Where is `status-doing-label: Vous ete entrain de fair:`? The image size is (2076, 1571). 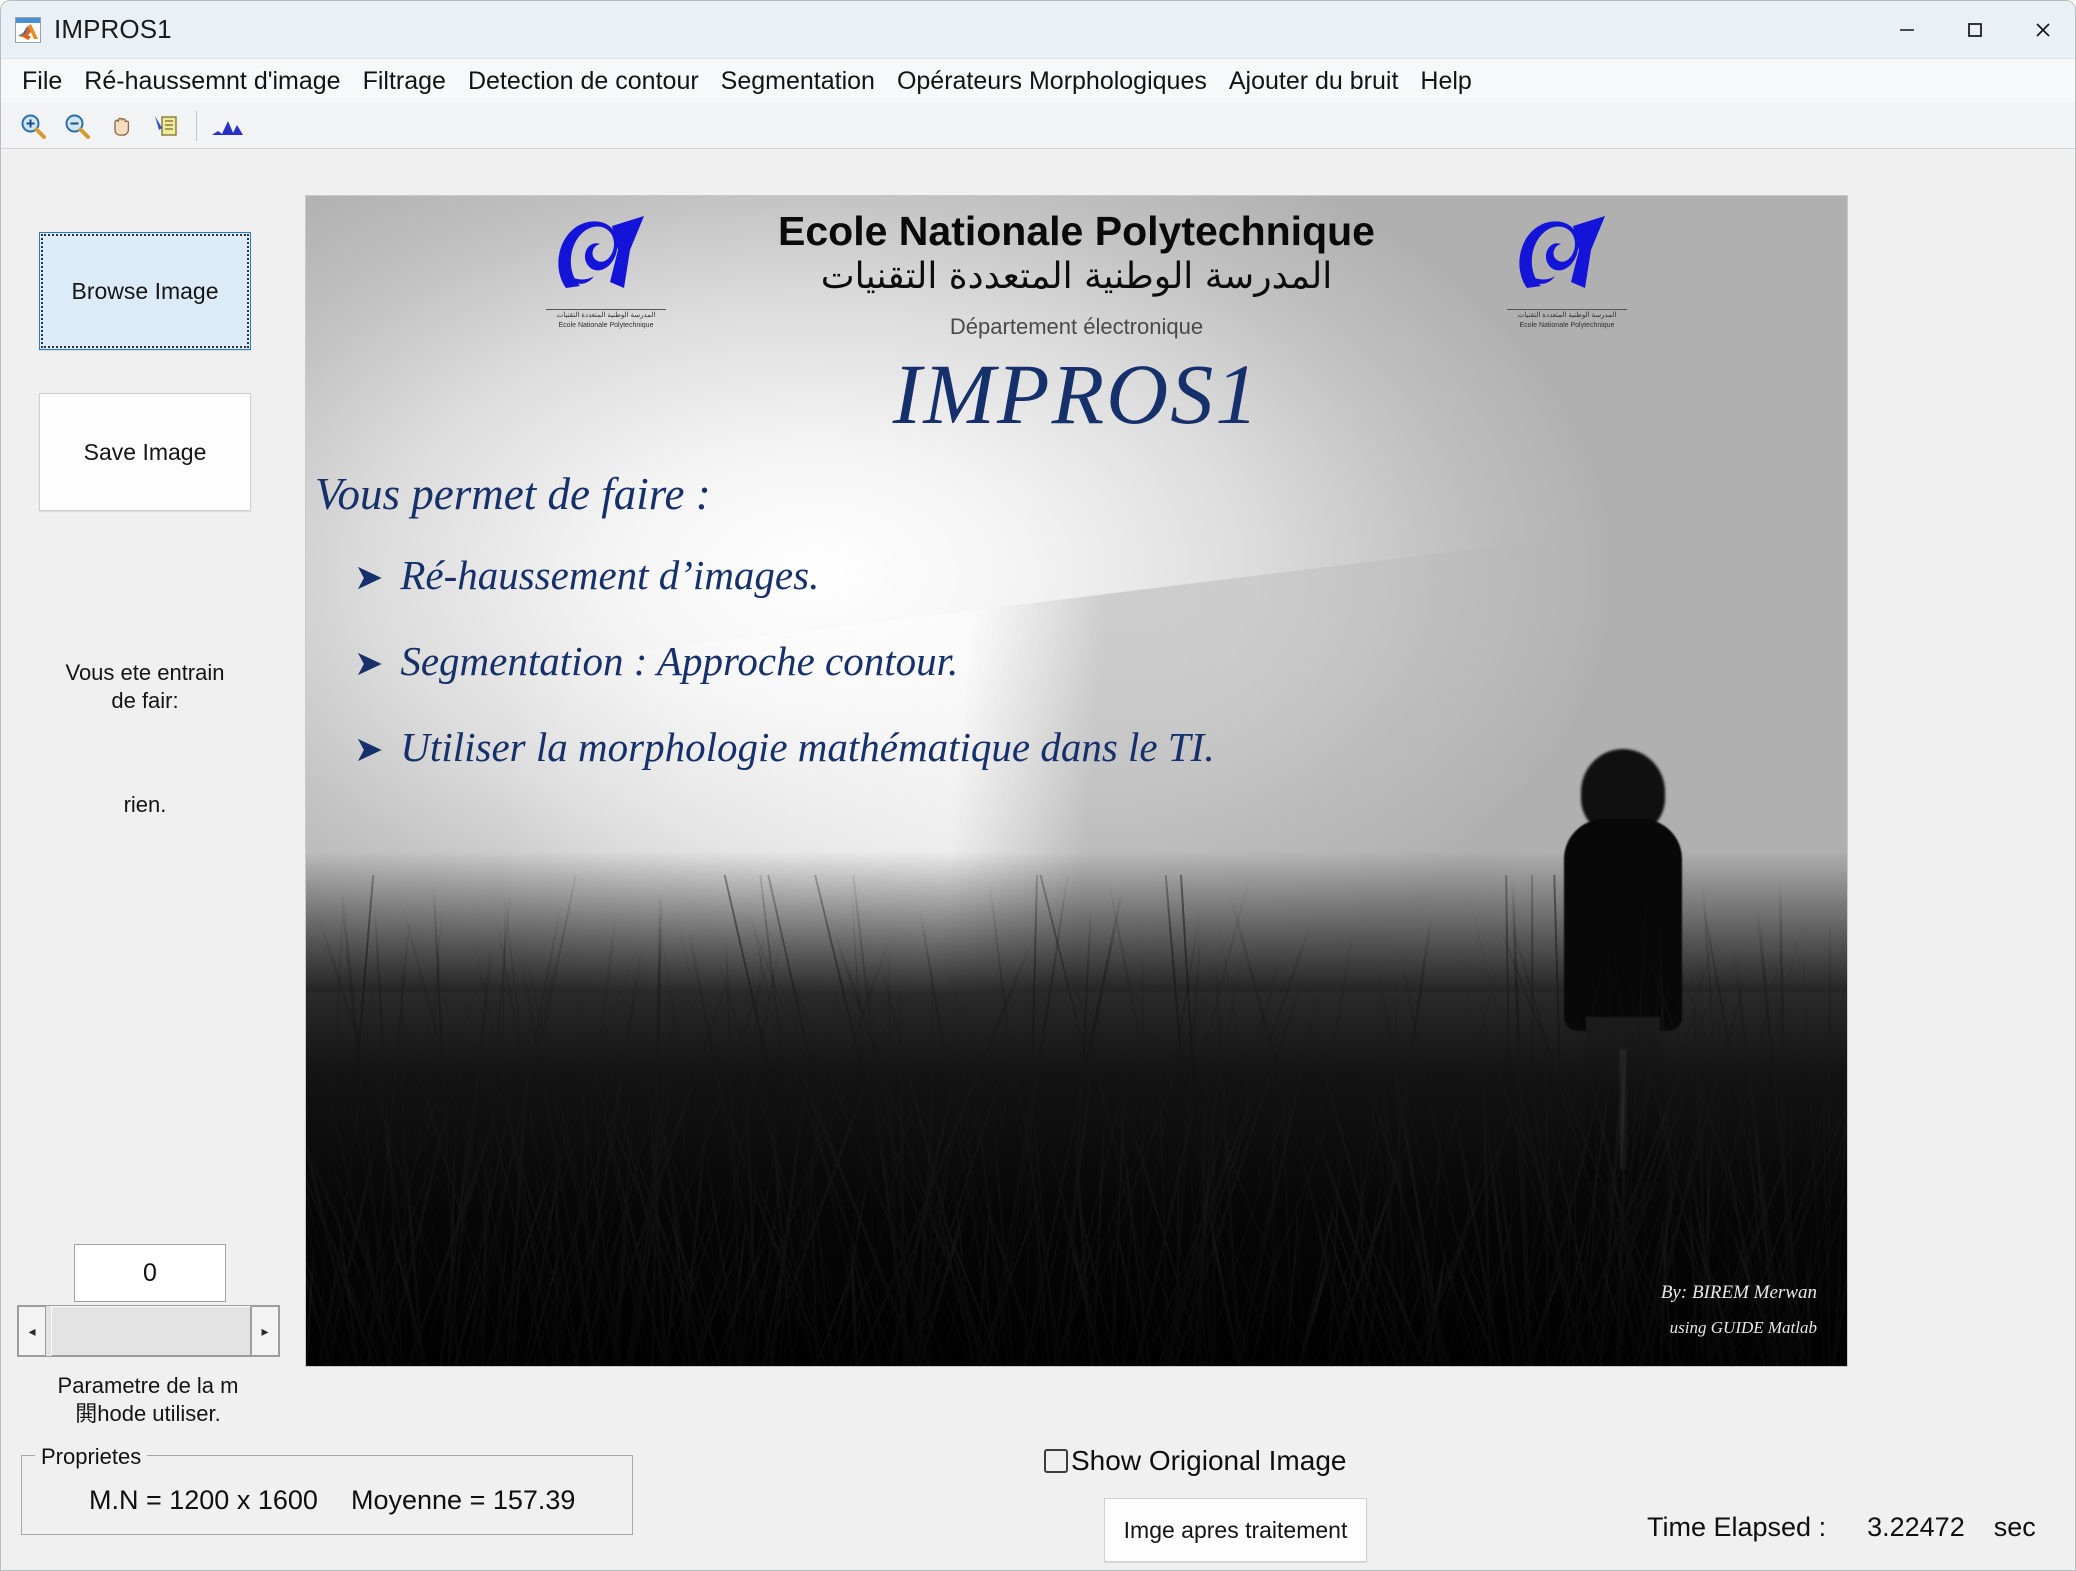
status-doing-label: Vous ete entrain de fair: is located at coordinates (145, 686).